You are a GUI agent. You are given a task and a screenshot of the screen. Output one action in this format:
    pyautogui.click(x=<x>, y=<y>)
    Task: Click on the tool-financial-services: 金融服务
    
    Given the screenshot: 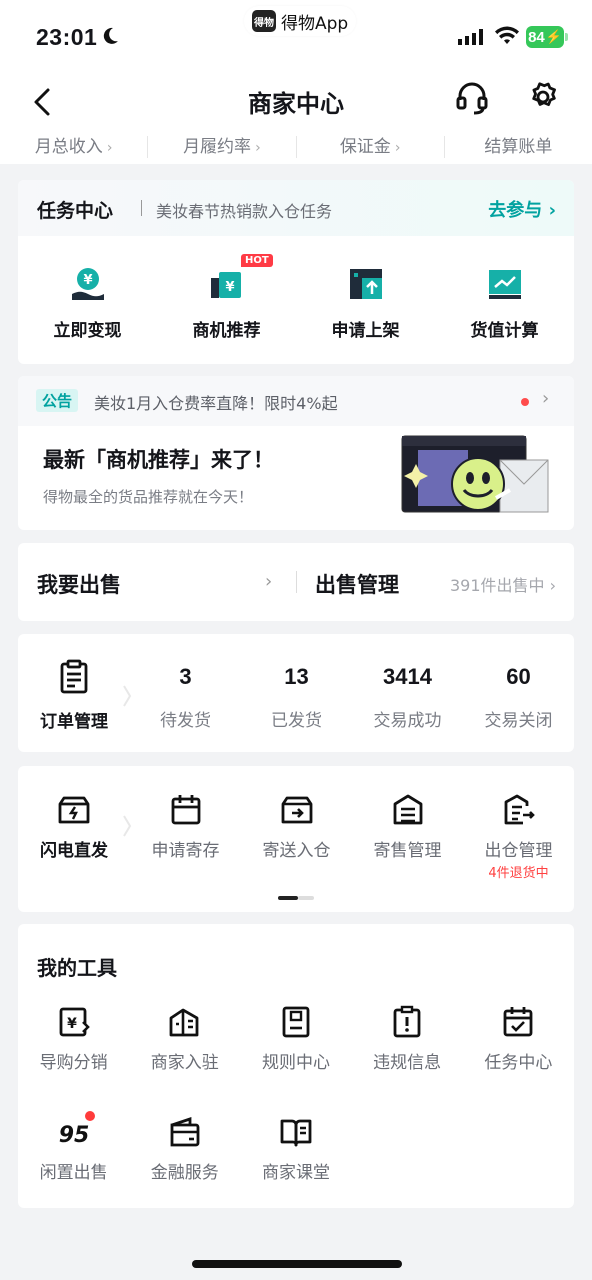 What is the action you would take?
    pyautogui.click(x=184, y=1161)
    